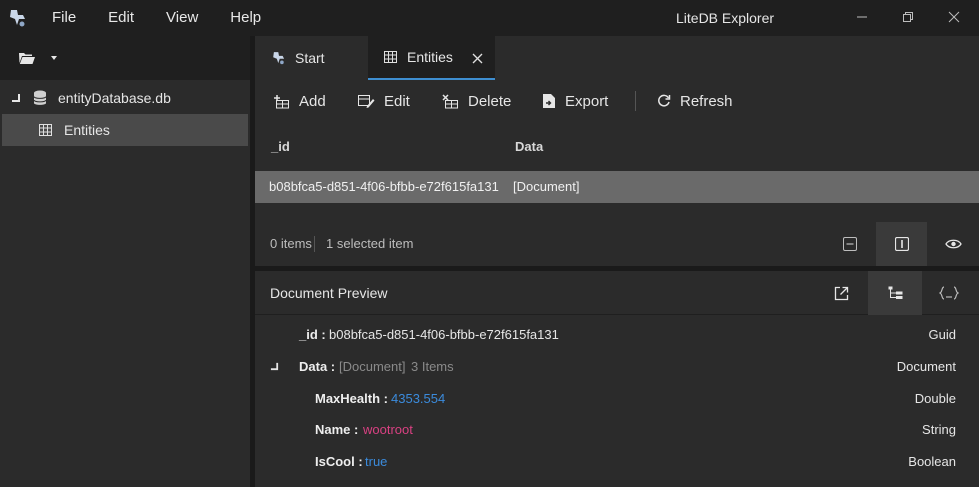 This screenshot has height=487, width=979. I want to click on refresh-icon, so click(664, 100).